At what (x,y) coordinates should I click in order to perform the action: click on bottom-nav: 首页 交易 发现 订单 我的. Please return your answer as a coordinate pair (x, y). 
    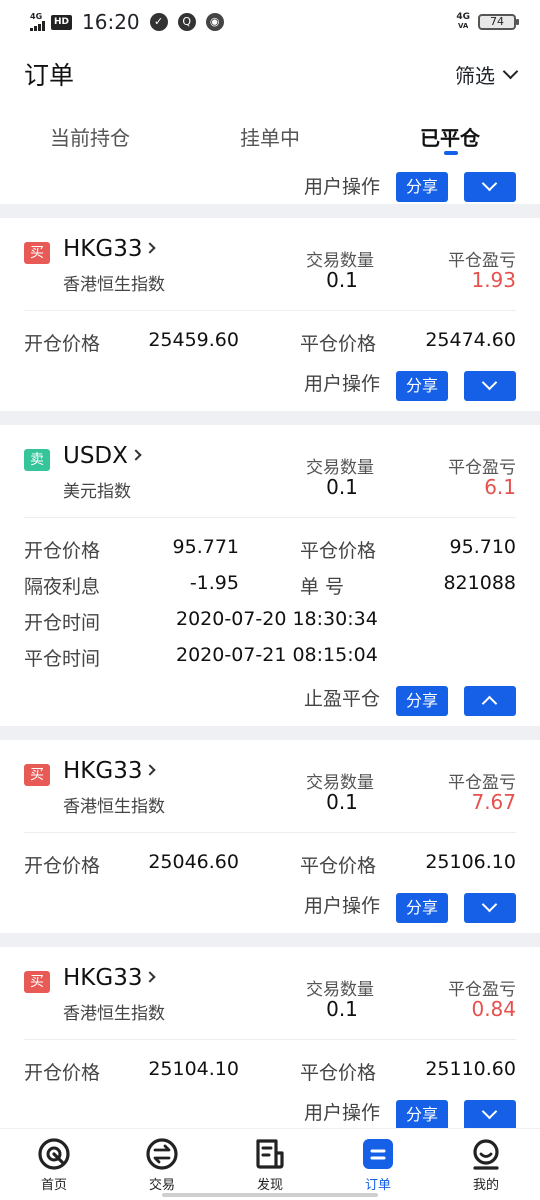
    Looking at the image, I should click on (270, 1164).